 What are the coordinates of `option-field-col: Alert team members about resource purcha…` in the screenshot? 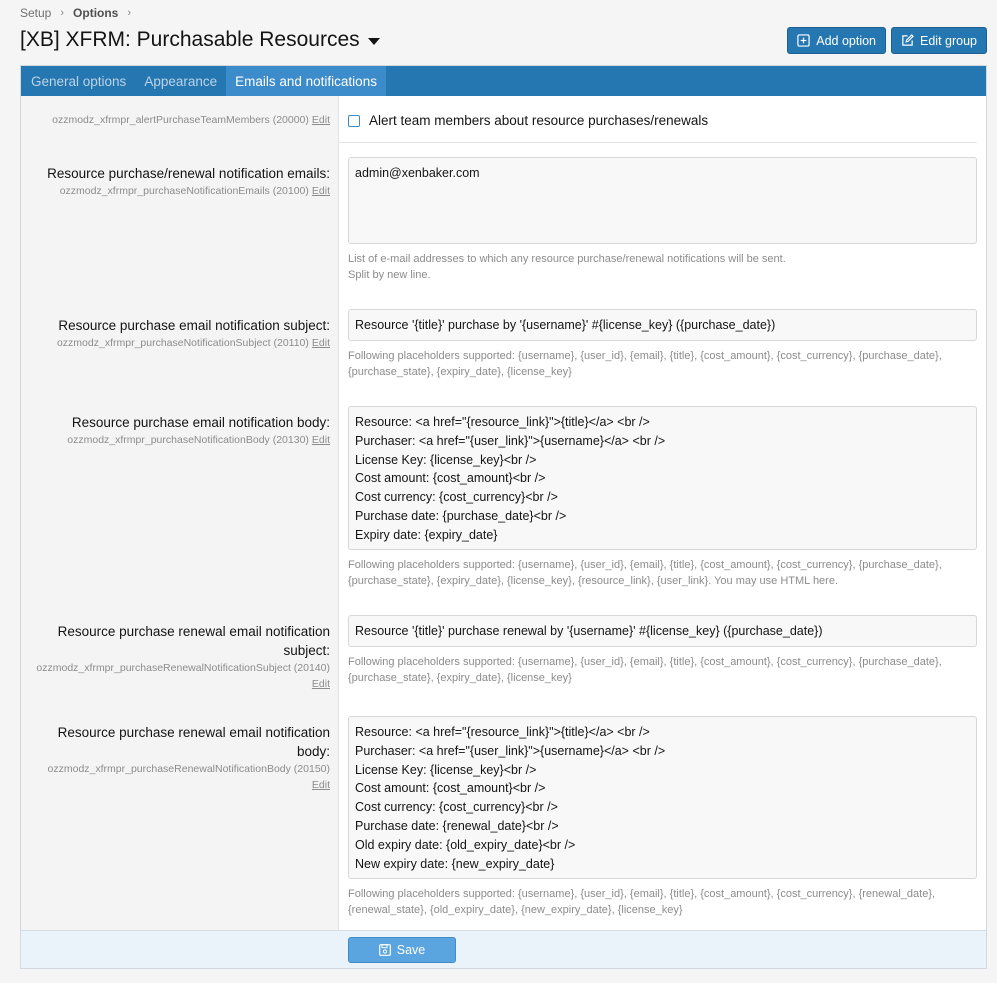 It's located at (662, 120).